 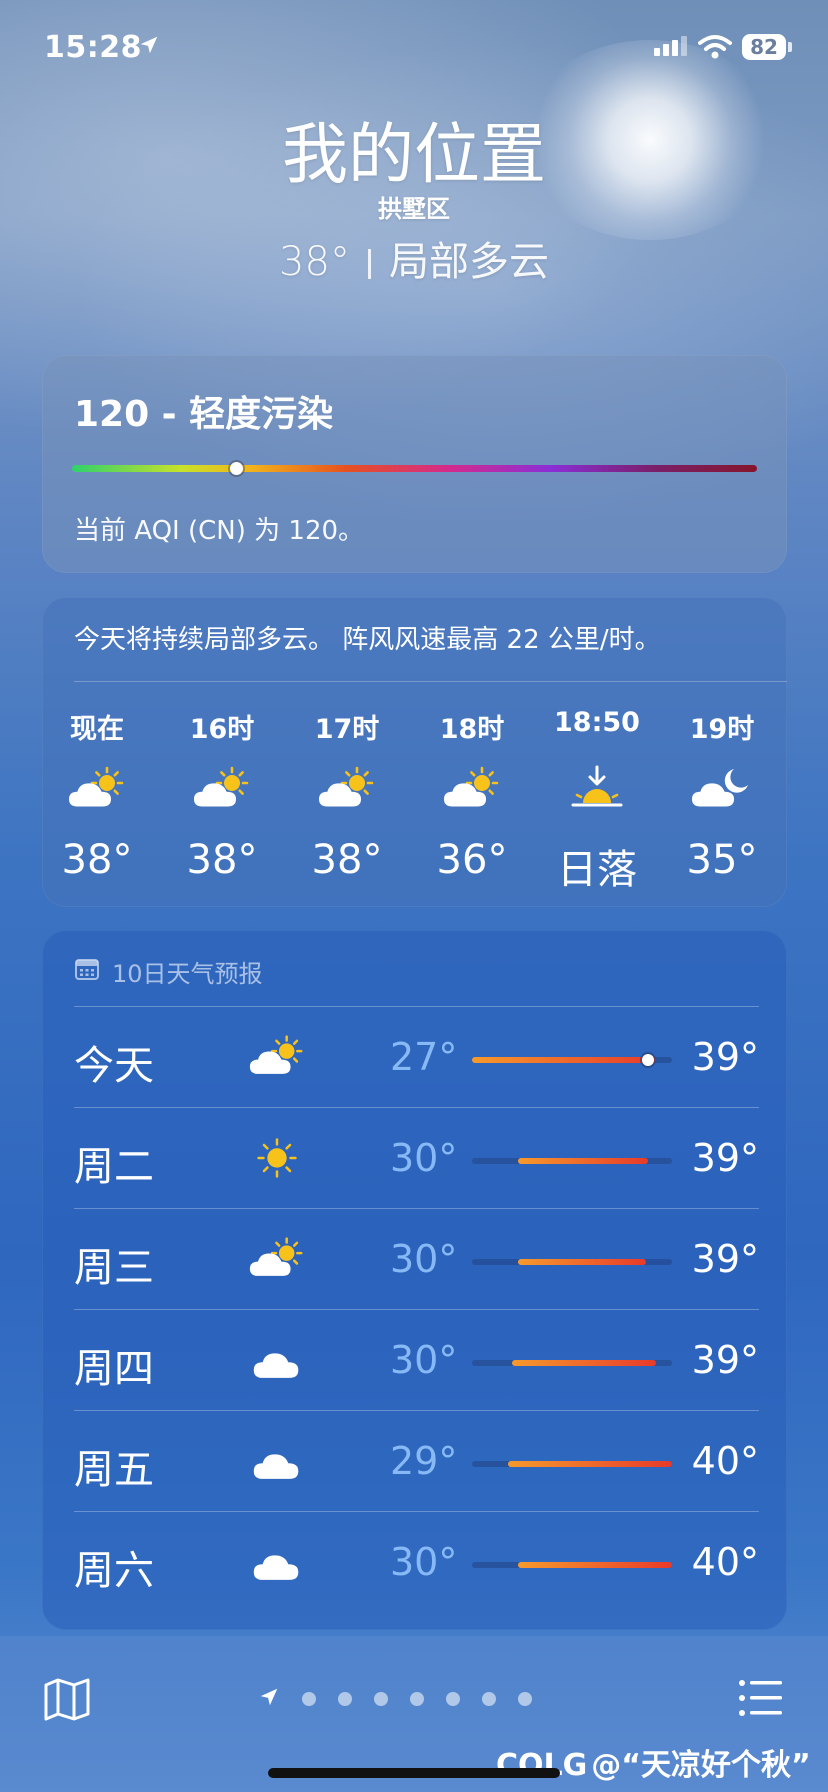 I want to click on battery-tip, so click(x=790, y=47).